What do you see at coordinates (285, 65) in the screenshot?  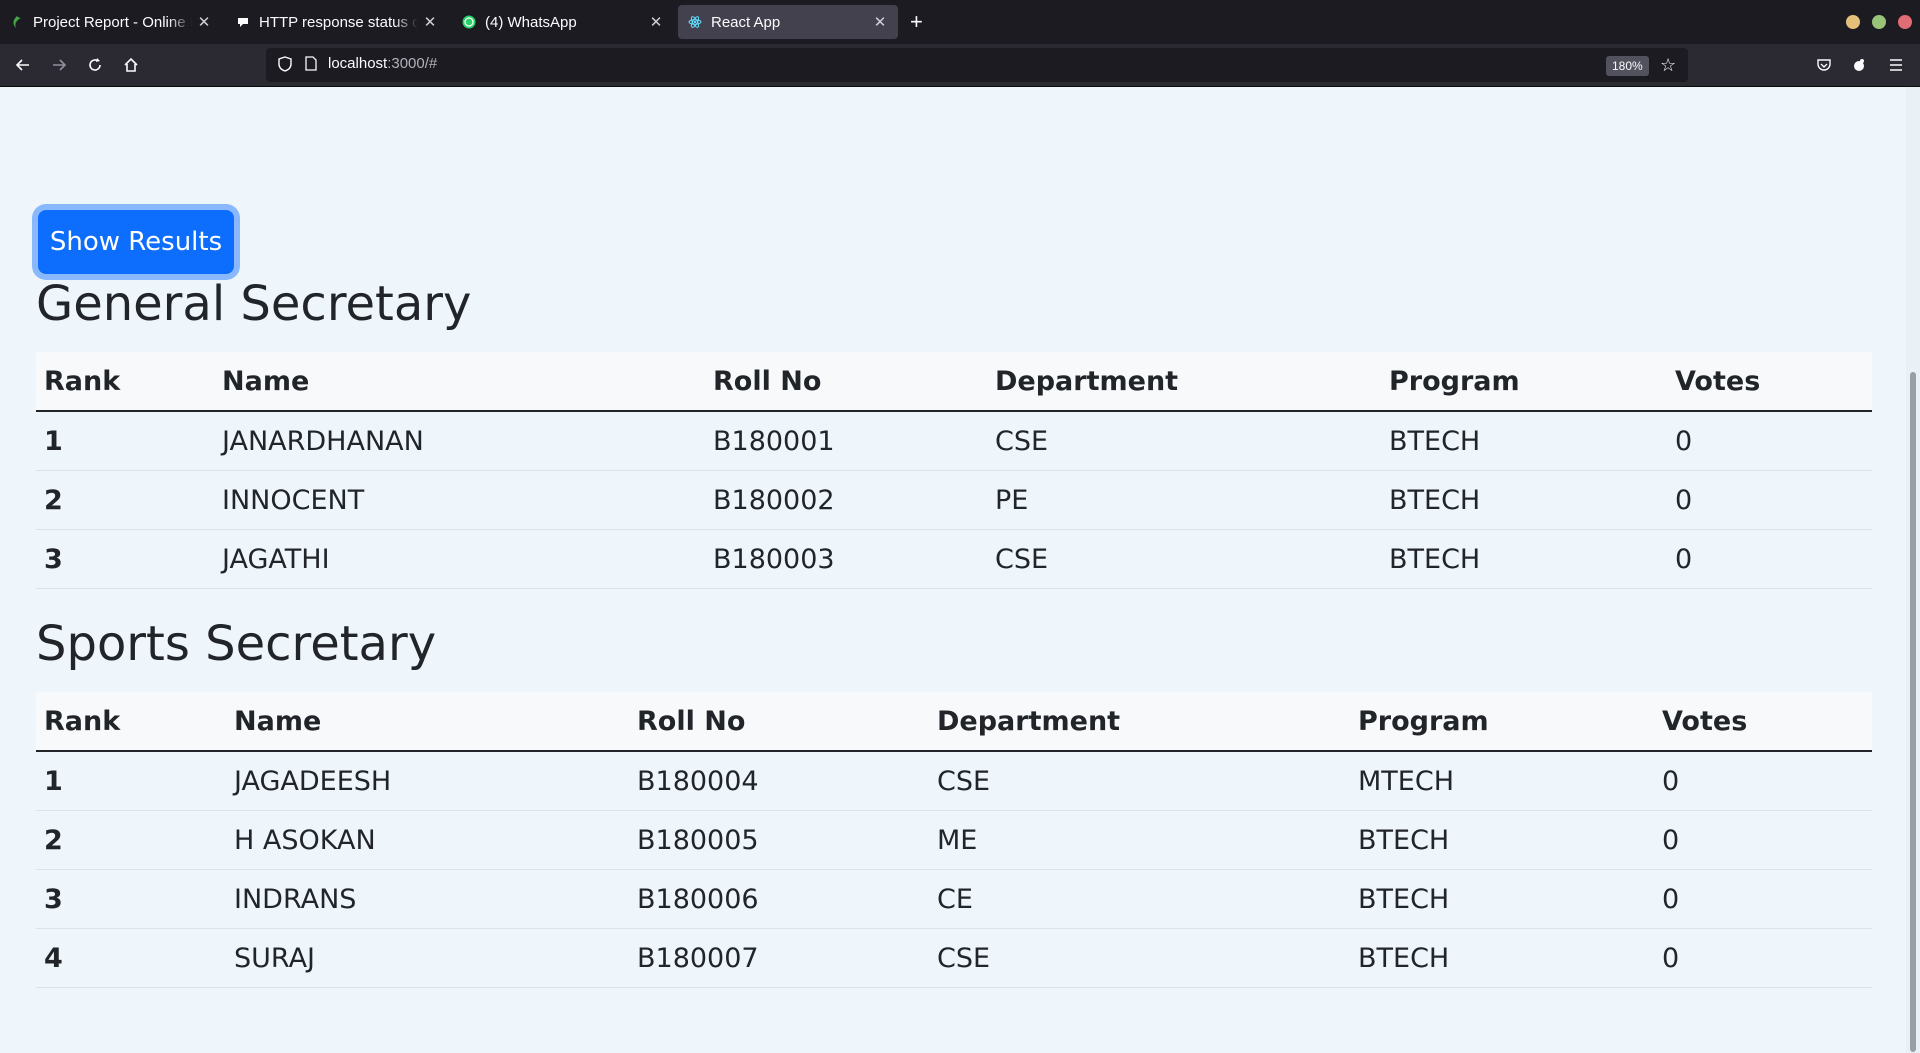 I see `shield-icon` at bounding box center [285, 65].